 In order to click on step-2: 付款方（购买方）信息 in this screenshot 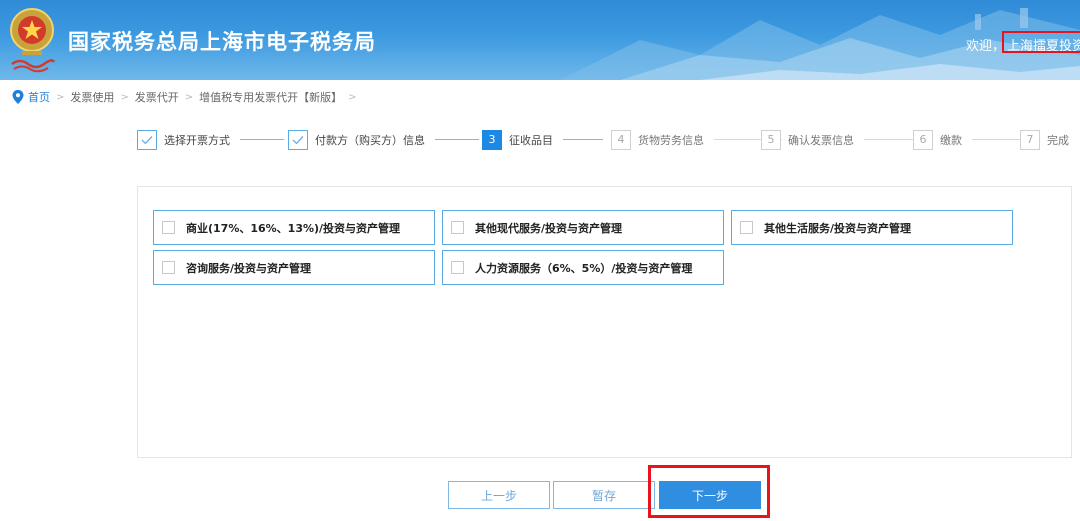, I will do `click(383, 139)`.